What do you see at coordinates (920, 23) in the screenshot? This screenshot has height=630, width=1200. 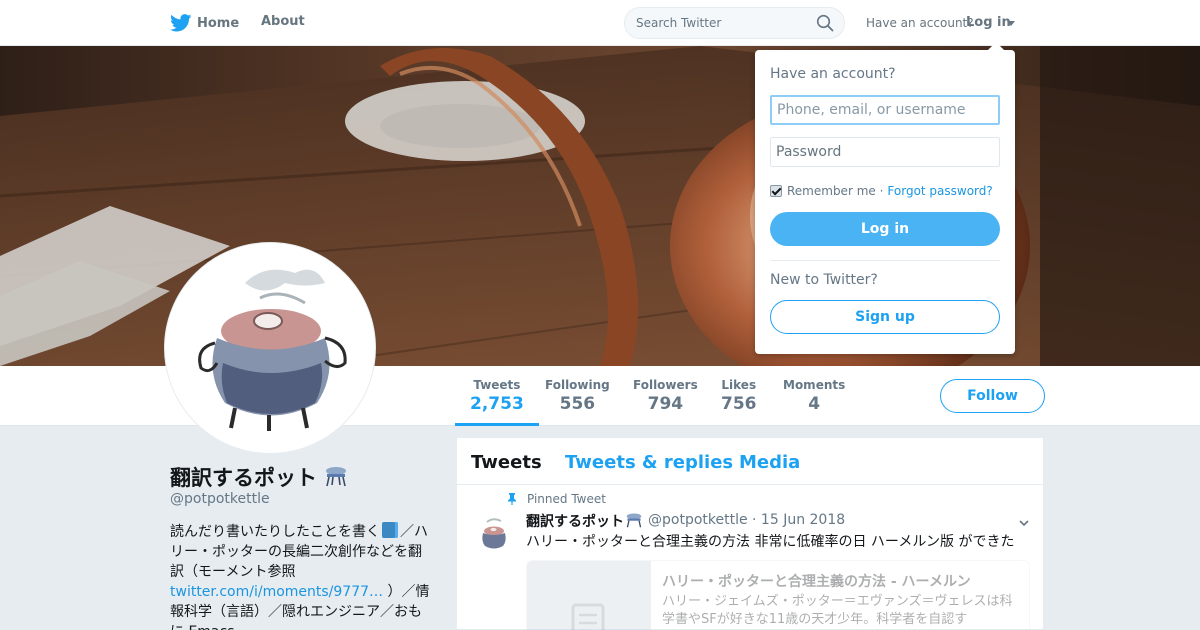 I see `have-account-text: Have an account?` at bounding box center [920, 23].